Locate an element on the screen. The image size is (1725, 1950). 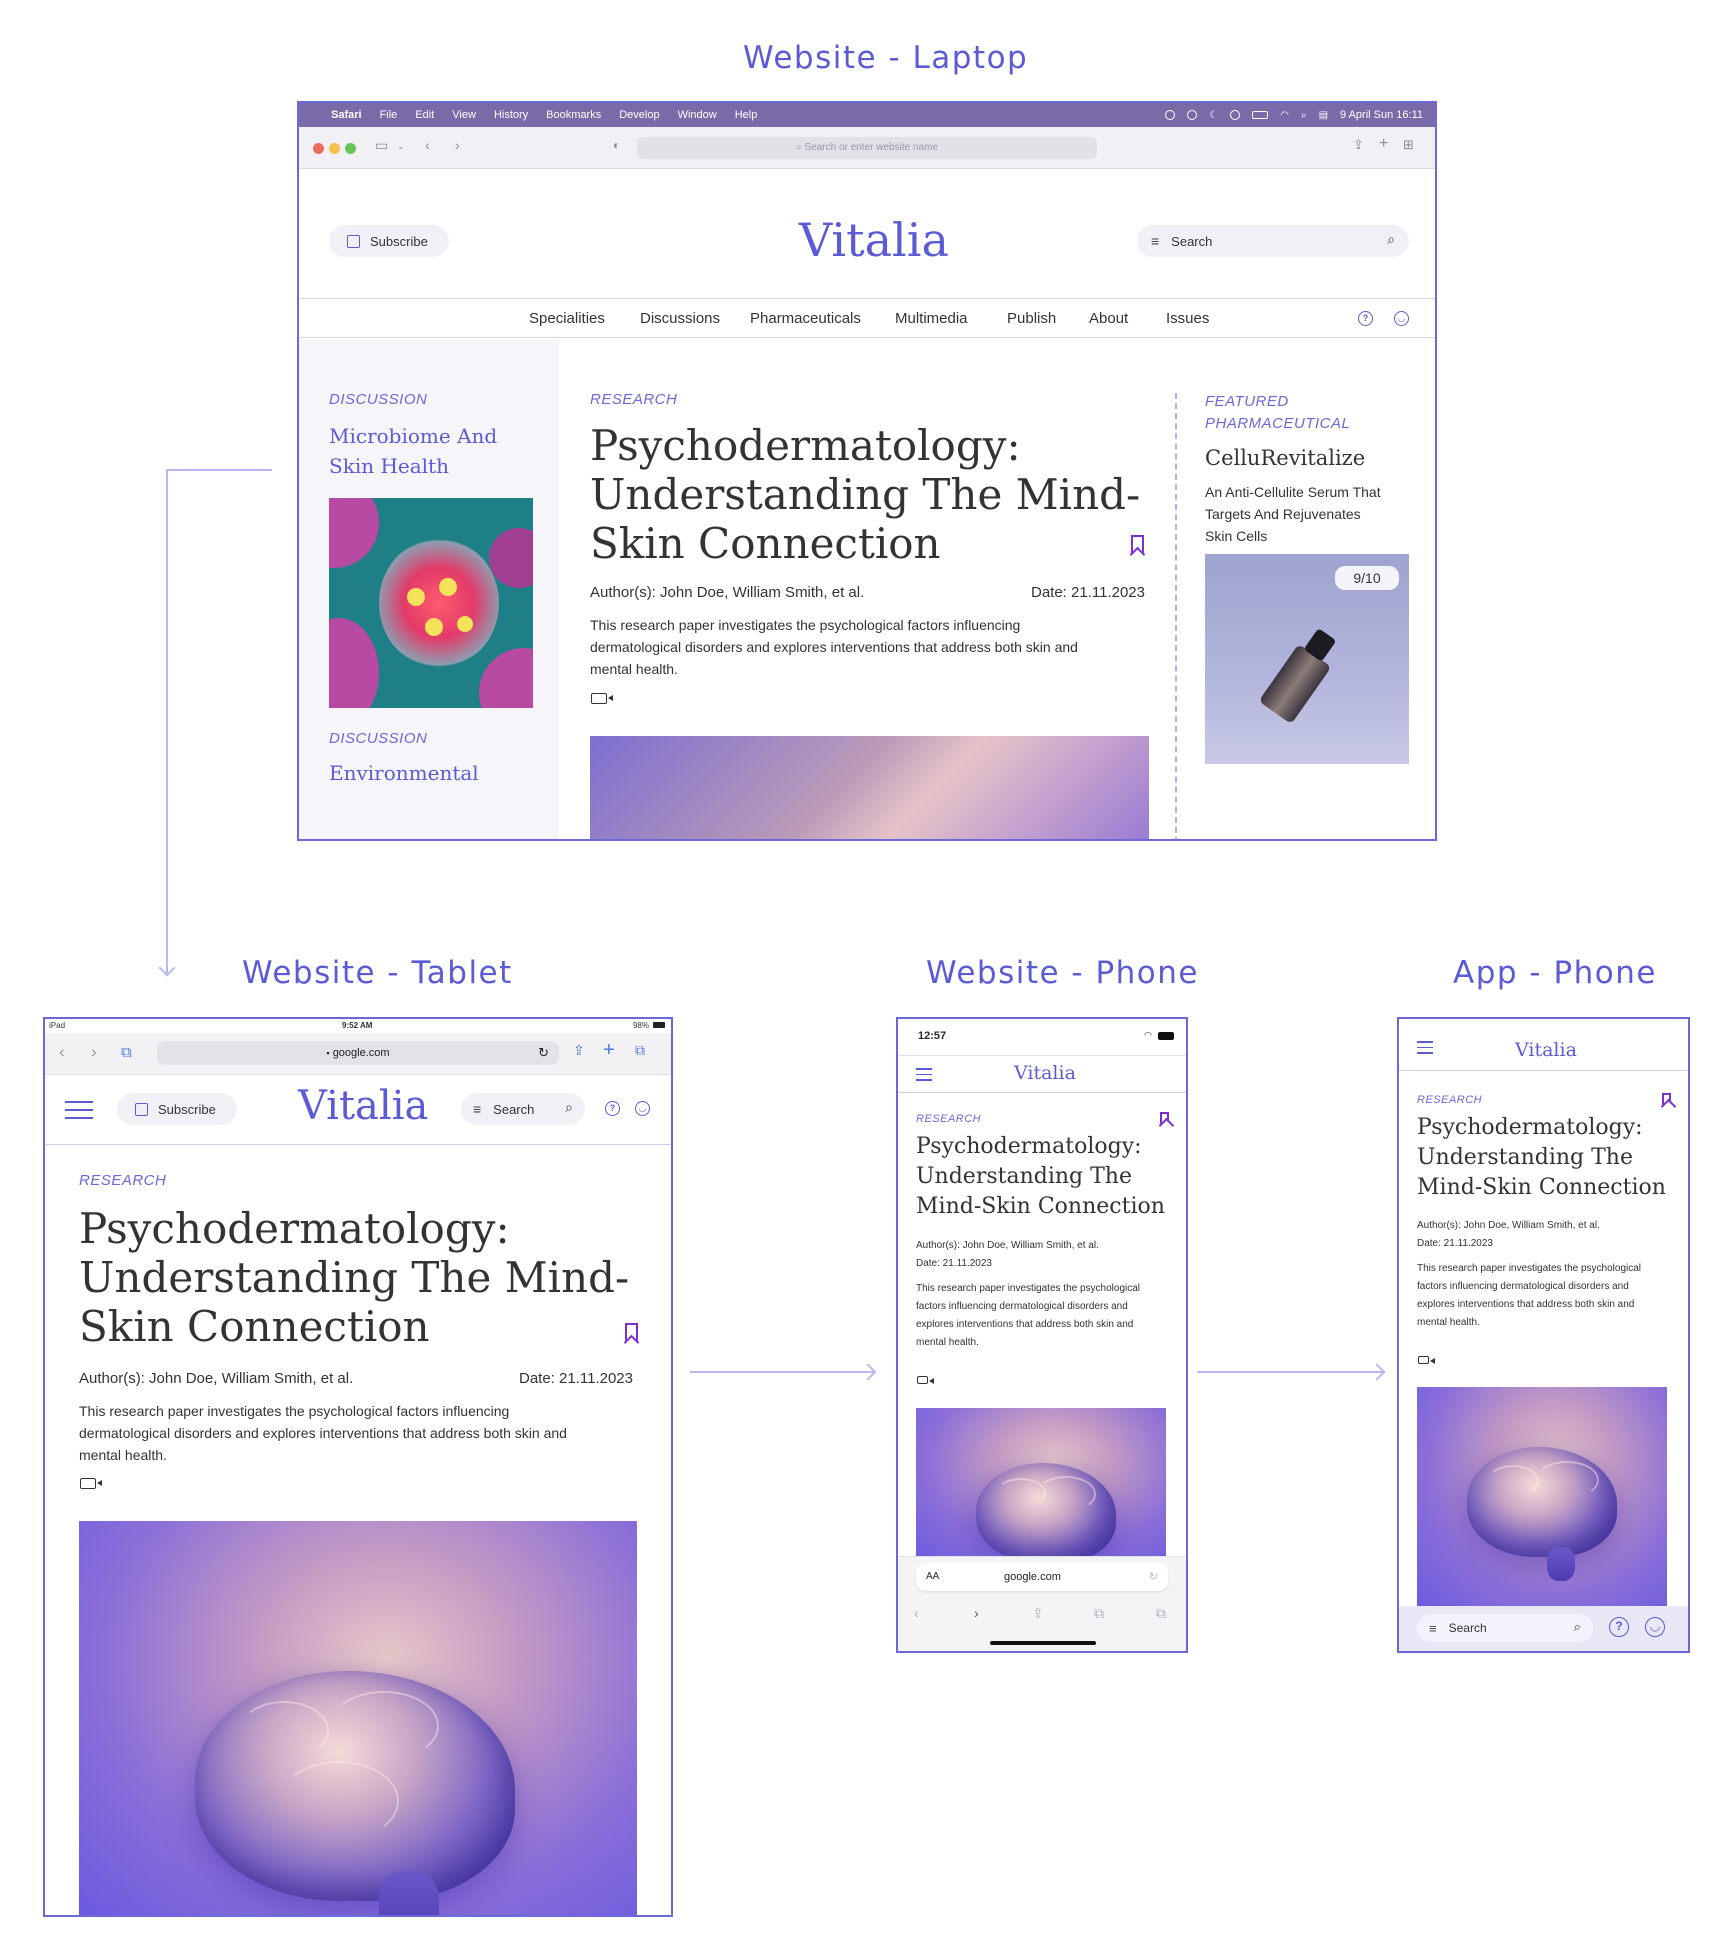
menu-item-window: Window is located at coordinates (697, 115).